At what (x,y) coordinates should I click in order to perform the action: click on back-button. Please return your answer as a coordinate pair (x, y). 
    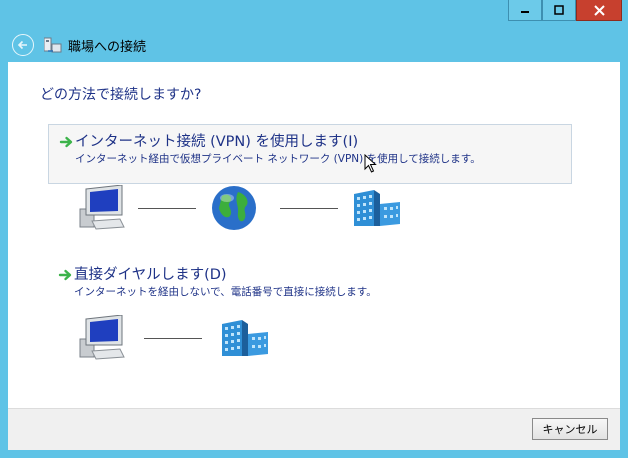
    Looking at the image, I should click on (23, 45).